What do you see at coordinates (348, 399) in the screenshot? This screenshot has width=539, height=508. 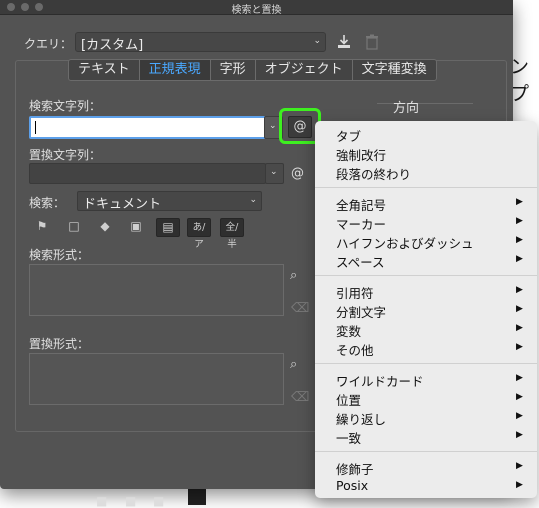 I see `menu-item-locations: 位置` at bounding box center [348, 399].